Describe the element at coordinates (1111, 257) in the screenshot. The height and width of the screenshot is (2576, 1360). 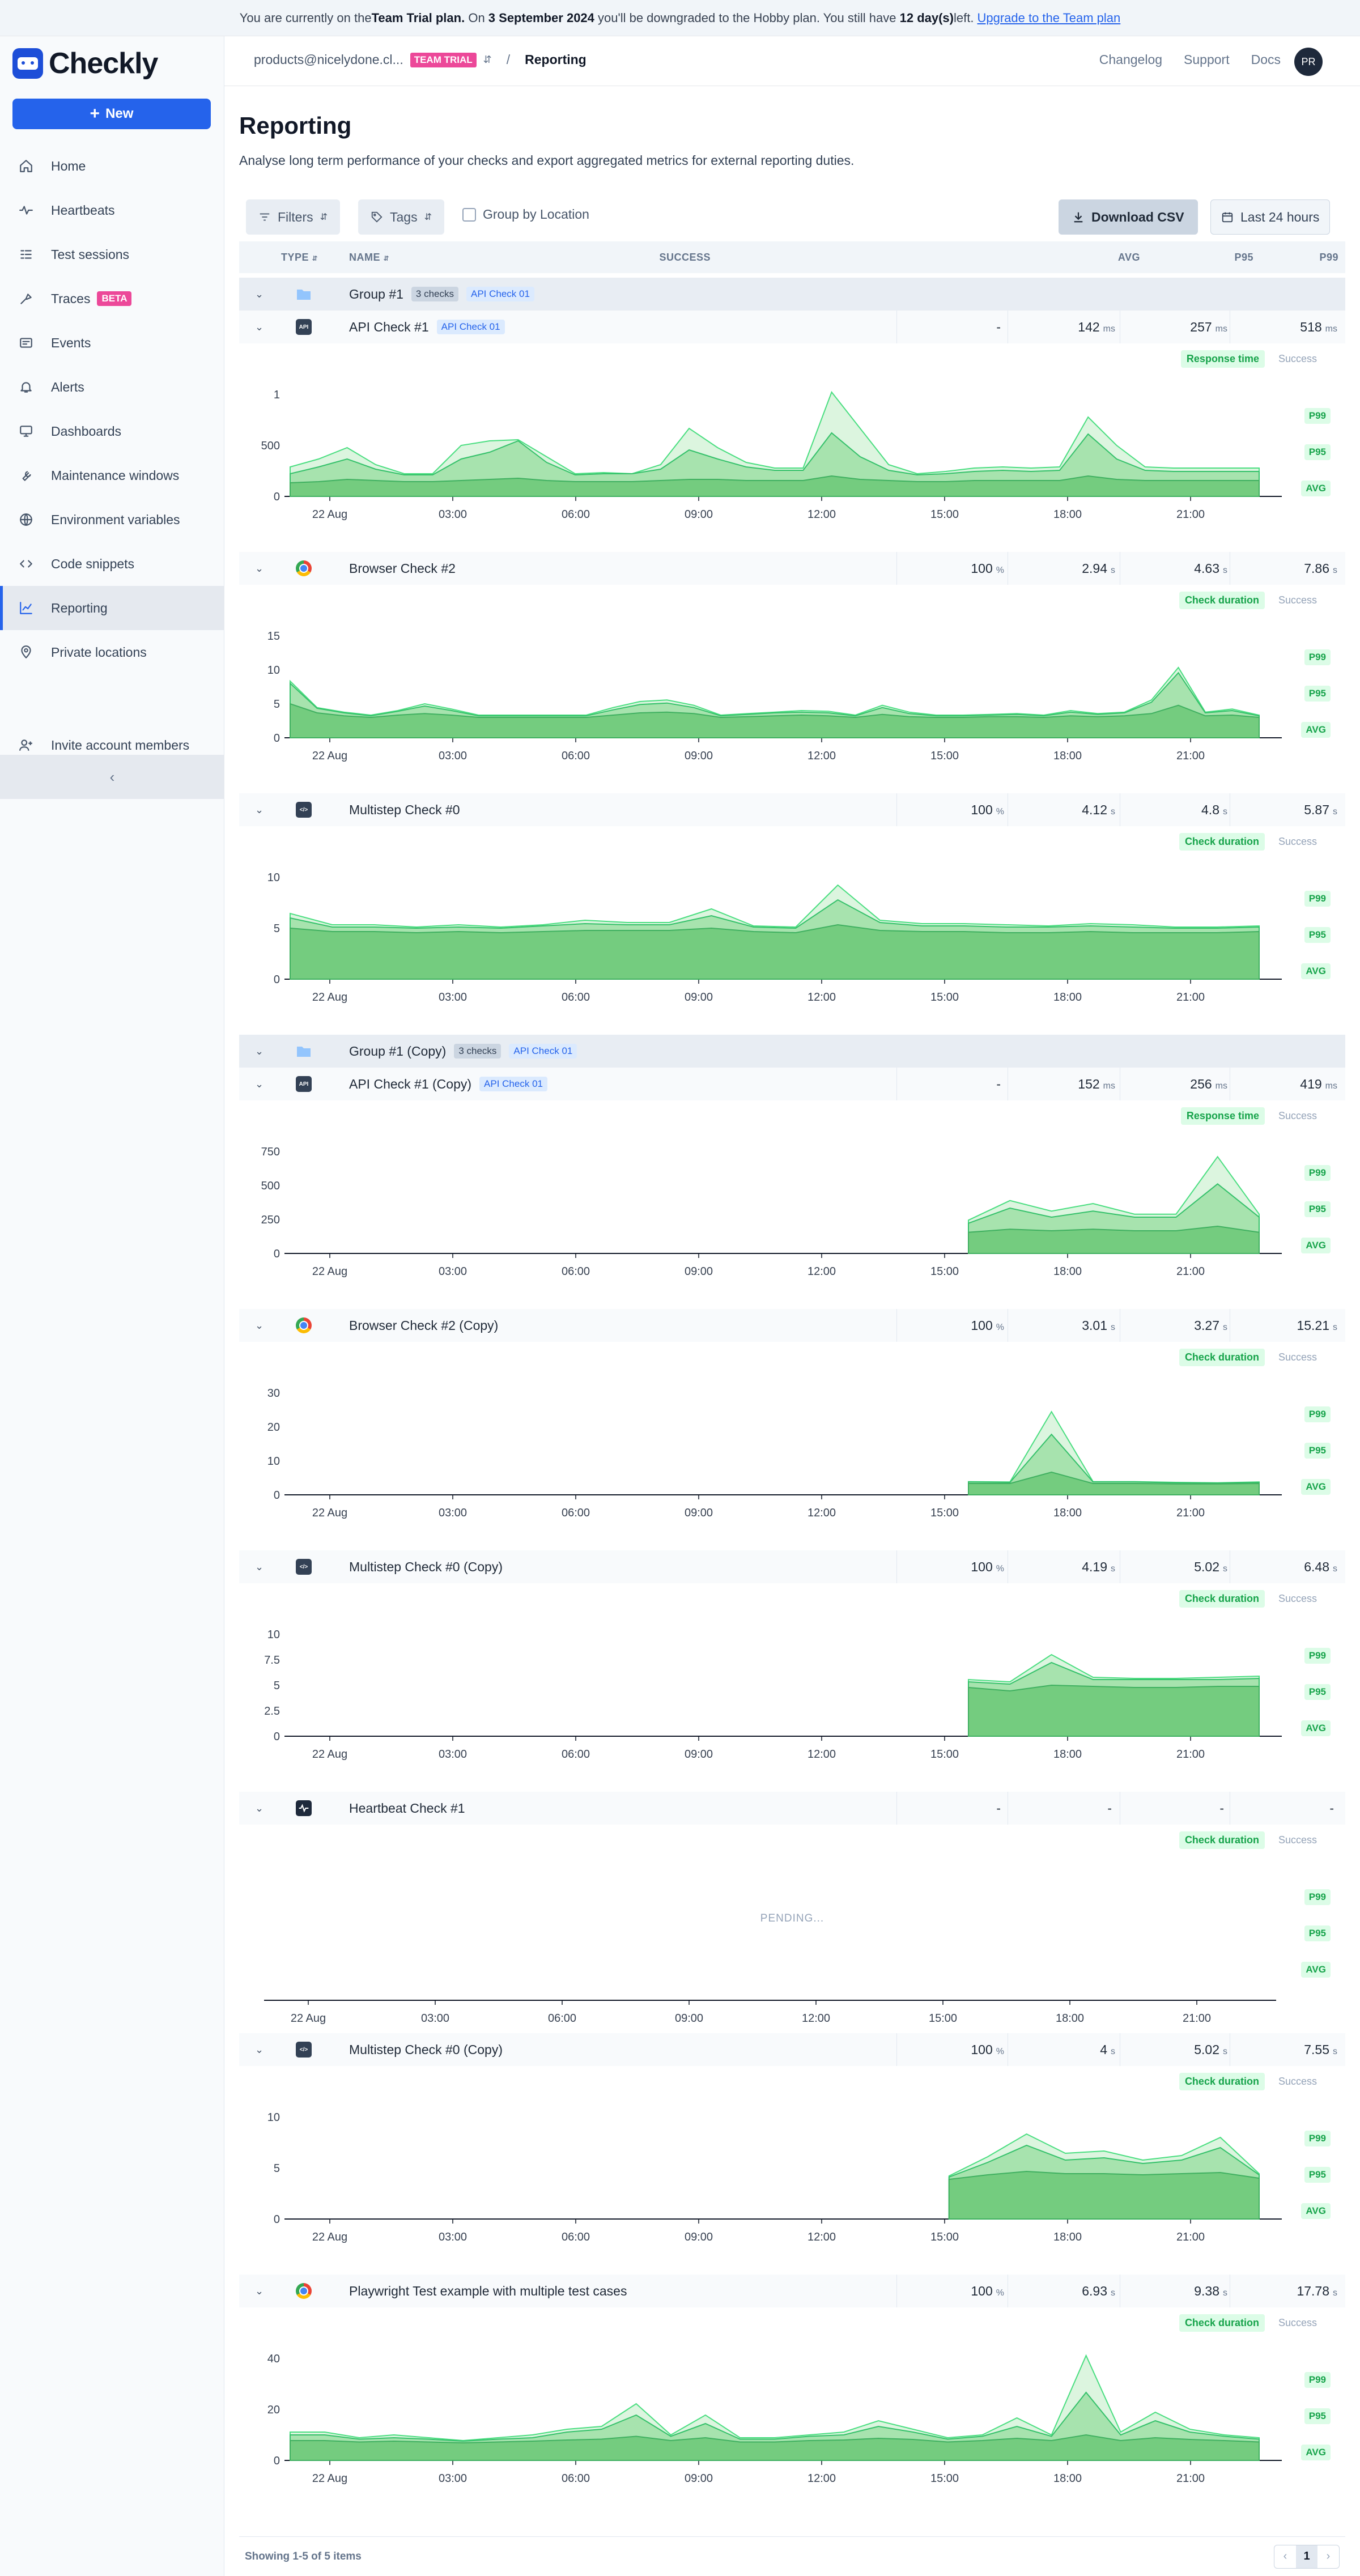
I see `col-avg: AVG` at that location.